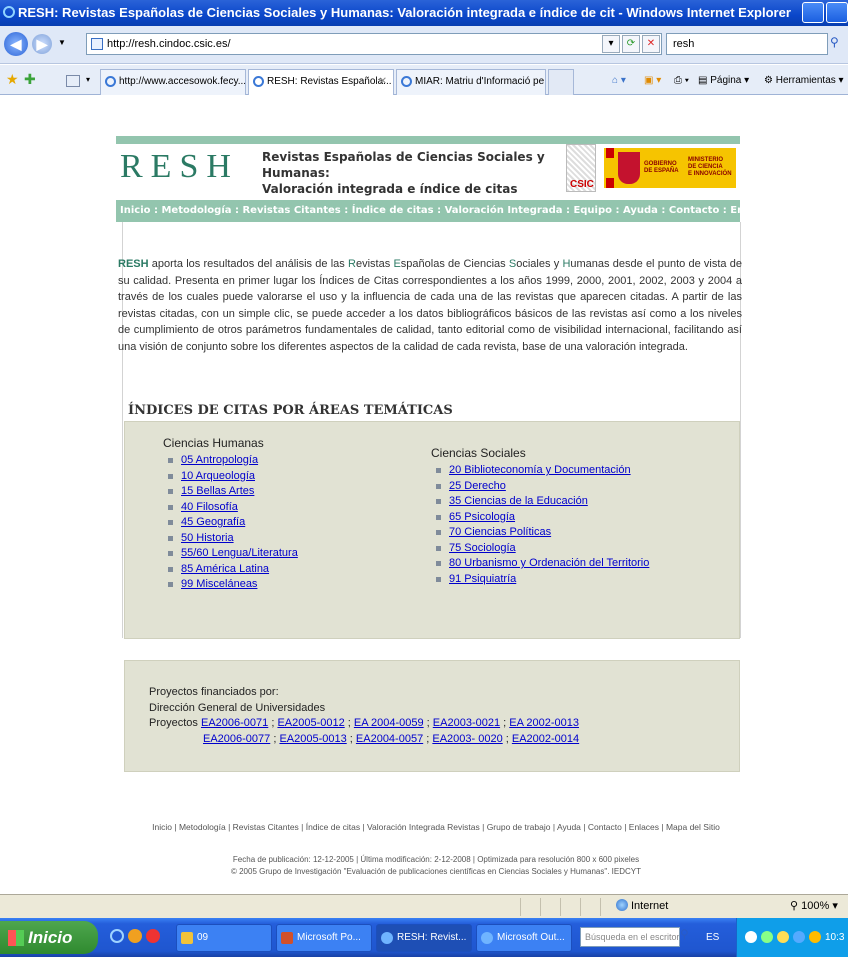 This screenshot has width=848, height=957. I want to click on nav-metodologia: Metodología, so click(196, 210).